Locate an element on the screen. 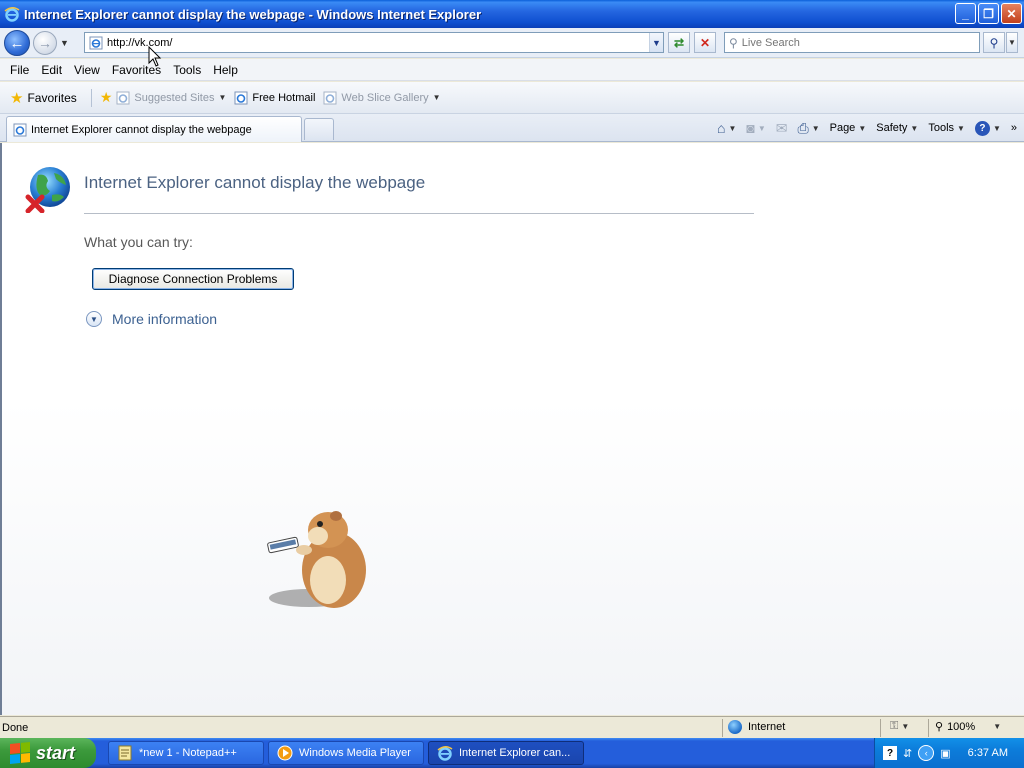  show-hidden-icons-button: ‹ is located at coordinates (926, 753).